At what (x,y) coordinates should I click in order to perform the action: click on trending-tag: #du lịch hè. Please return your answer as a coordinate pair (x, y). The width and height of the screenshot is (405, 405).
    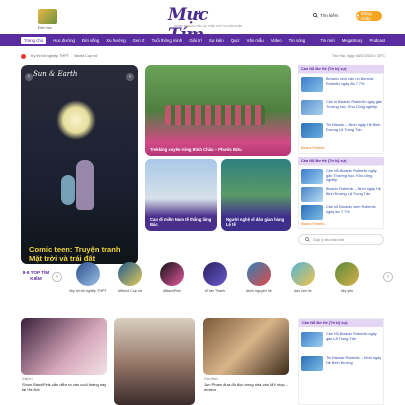
    Looking at the image, I should click on (303, 277).